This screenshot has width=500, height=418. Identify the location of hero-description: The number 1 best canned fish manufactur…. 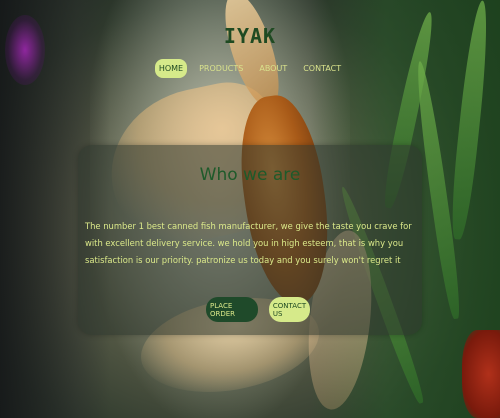
(248, 243).